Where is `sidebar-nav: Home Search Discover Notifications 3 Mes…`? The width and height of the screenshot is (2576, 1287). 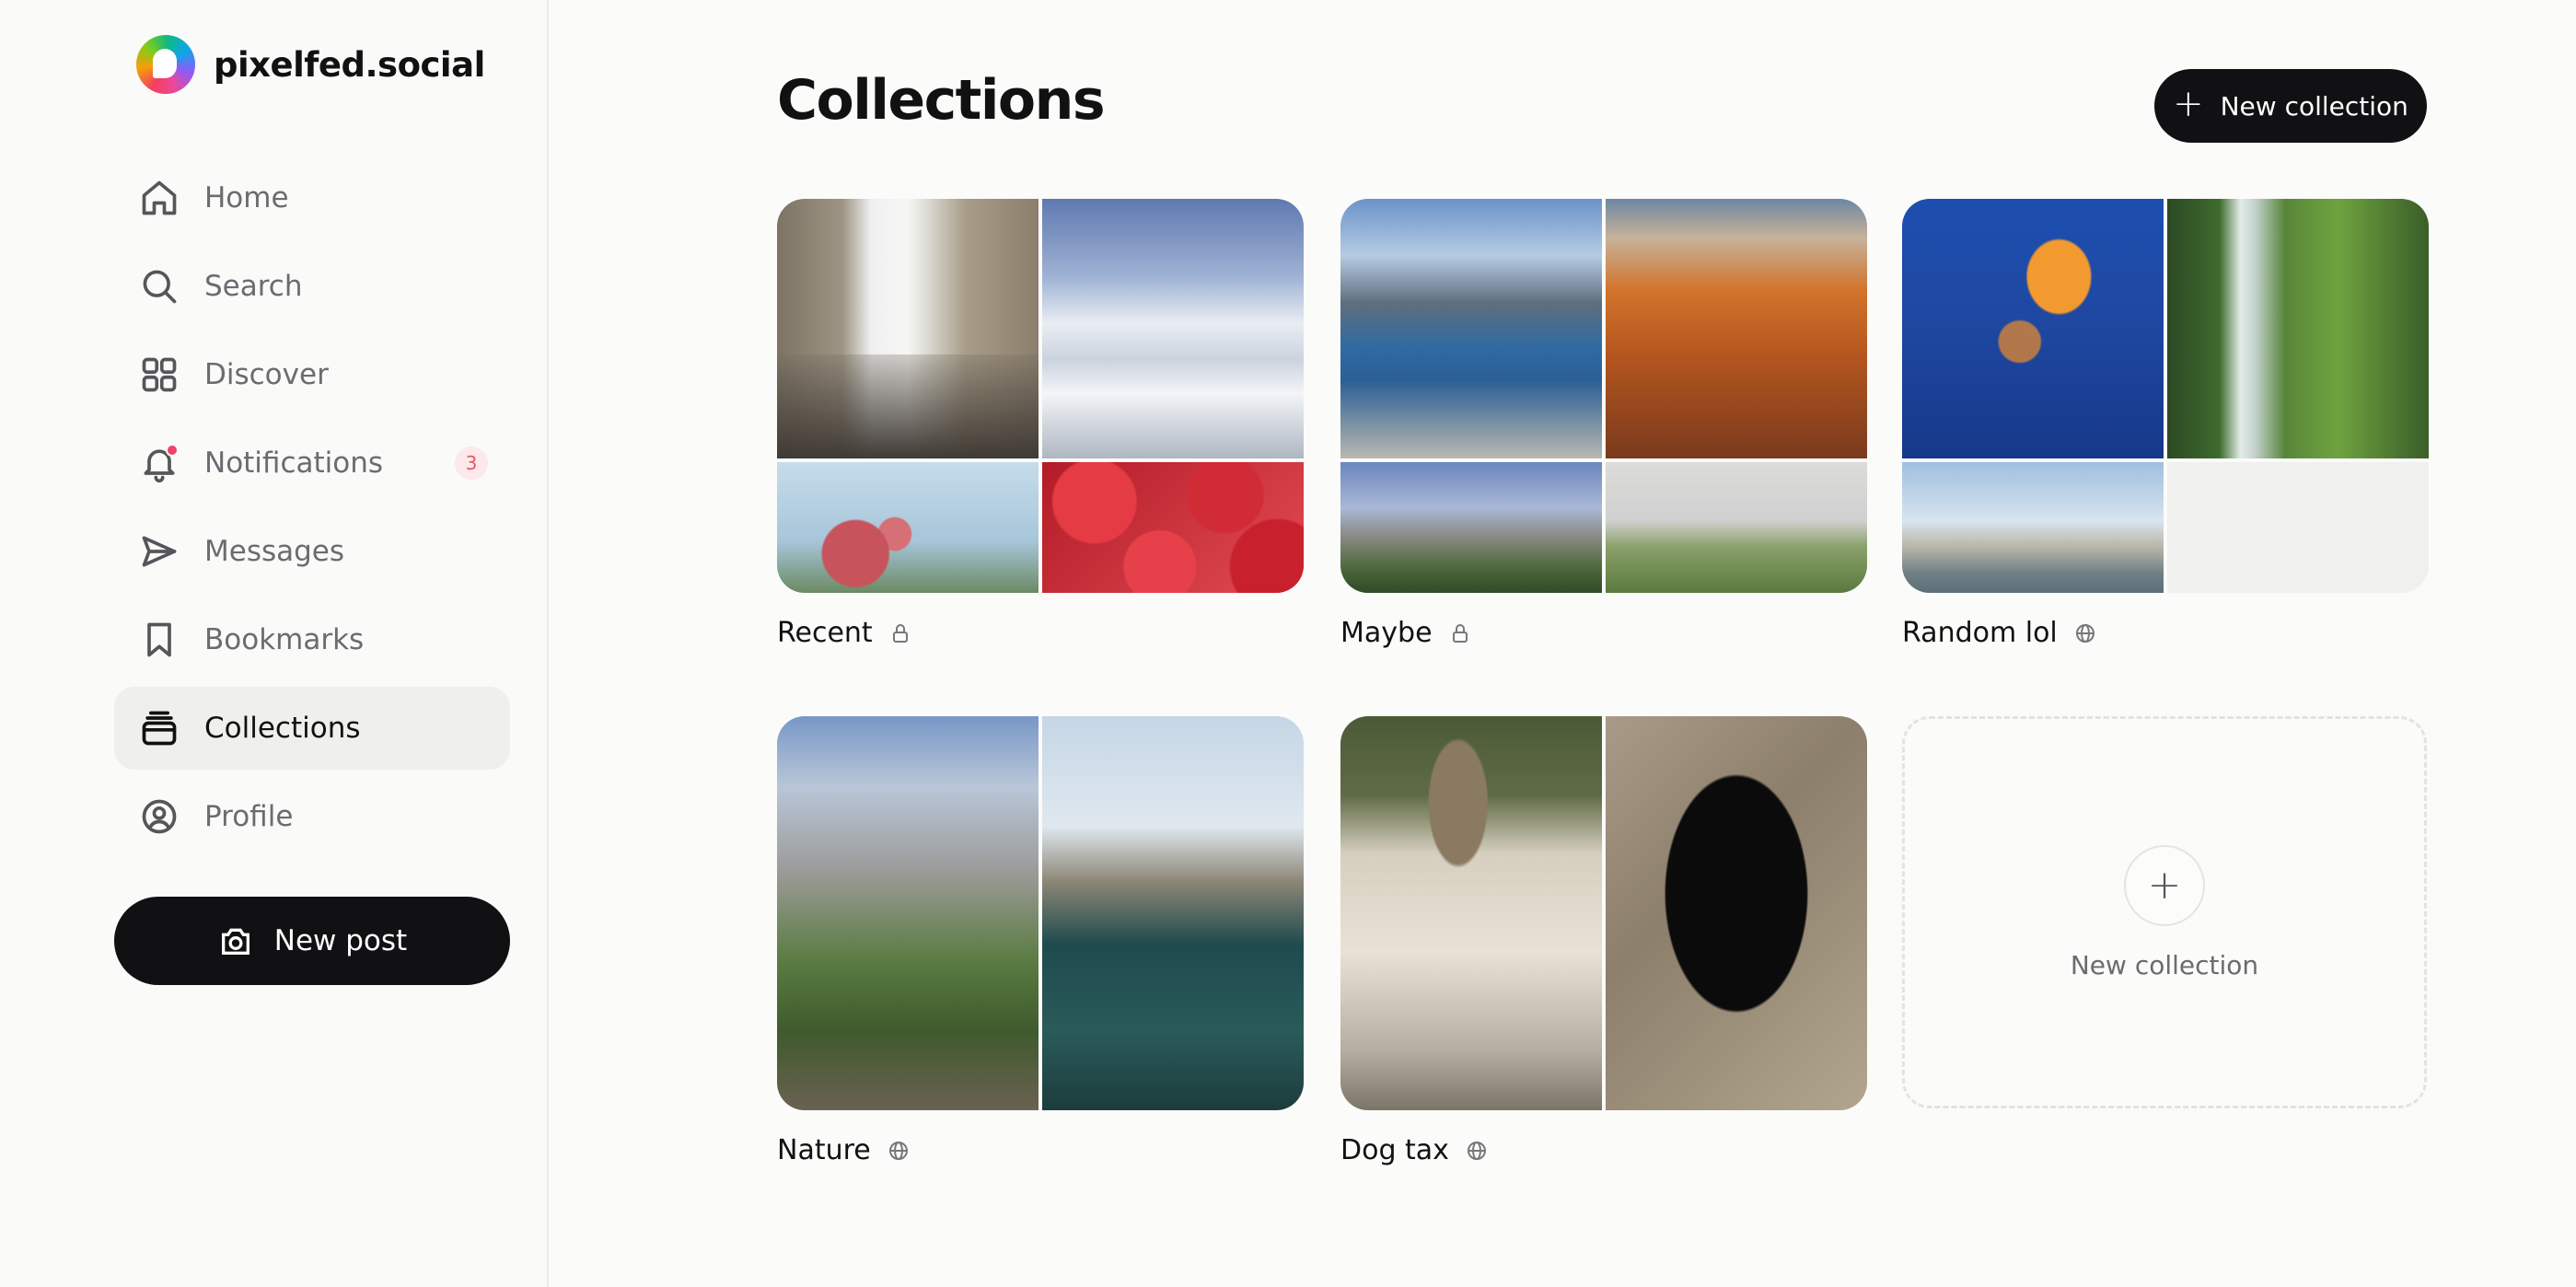
sidebar-nav: Home Search Discover Notifications 3 Mes… is located at coordinates (312, 510).